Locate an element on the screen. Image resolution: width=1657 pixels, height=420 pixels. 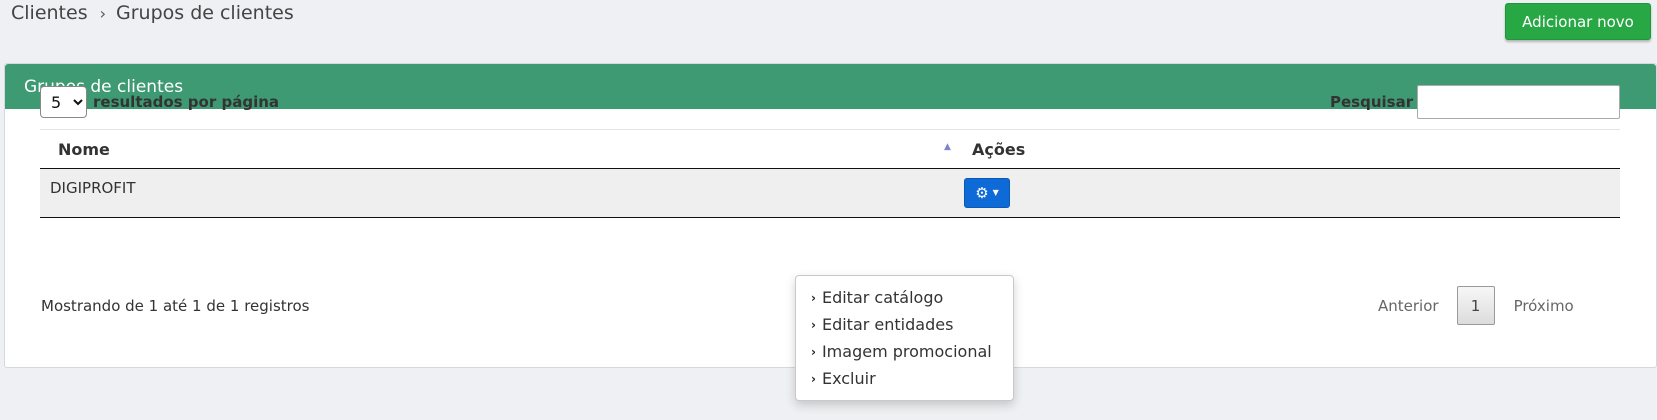
page-1-button: 1 is located at coordinates (1475, 305).